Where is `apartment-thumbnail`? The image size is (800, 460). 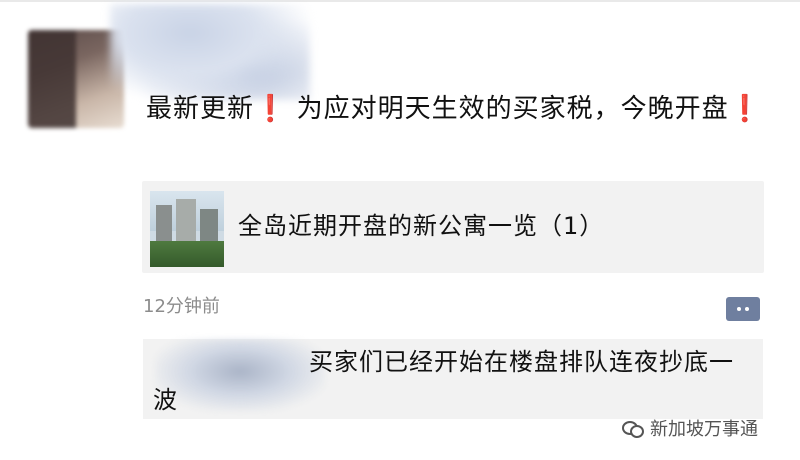
apartment-thumbnail is located at coordinates (187, 229).